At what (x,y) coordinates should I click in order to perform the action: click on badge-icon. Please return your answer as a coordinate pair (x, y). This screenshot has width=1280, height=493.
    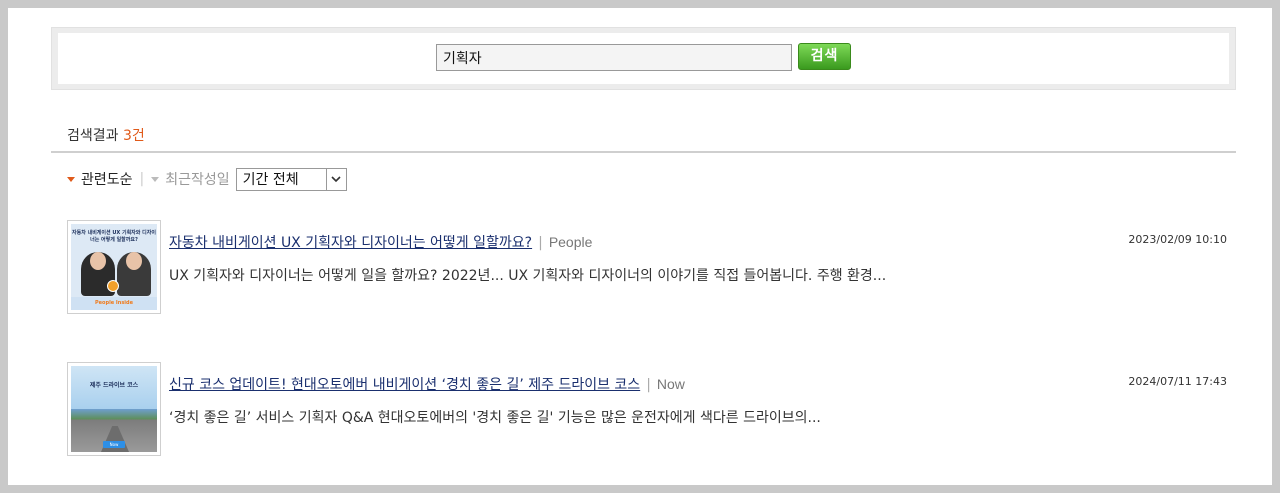
    Looking at the image, I should click on (113, 286).